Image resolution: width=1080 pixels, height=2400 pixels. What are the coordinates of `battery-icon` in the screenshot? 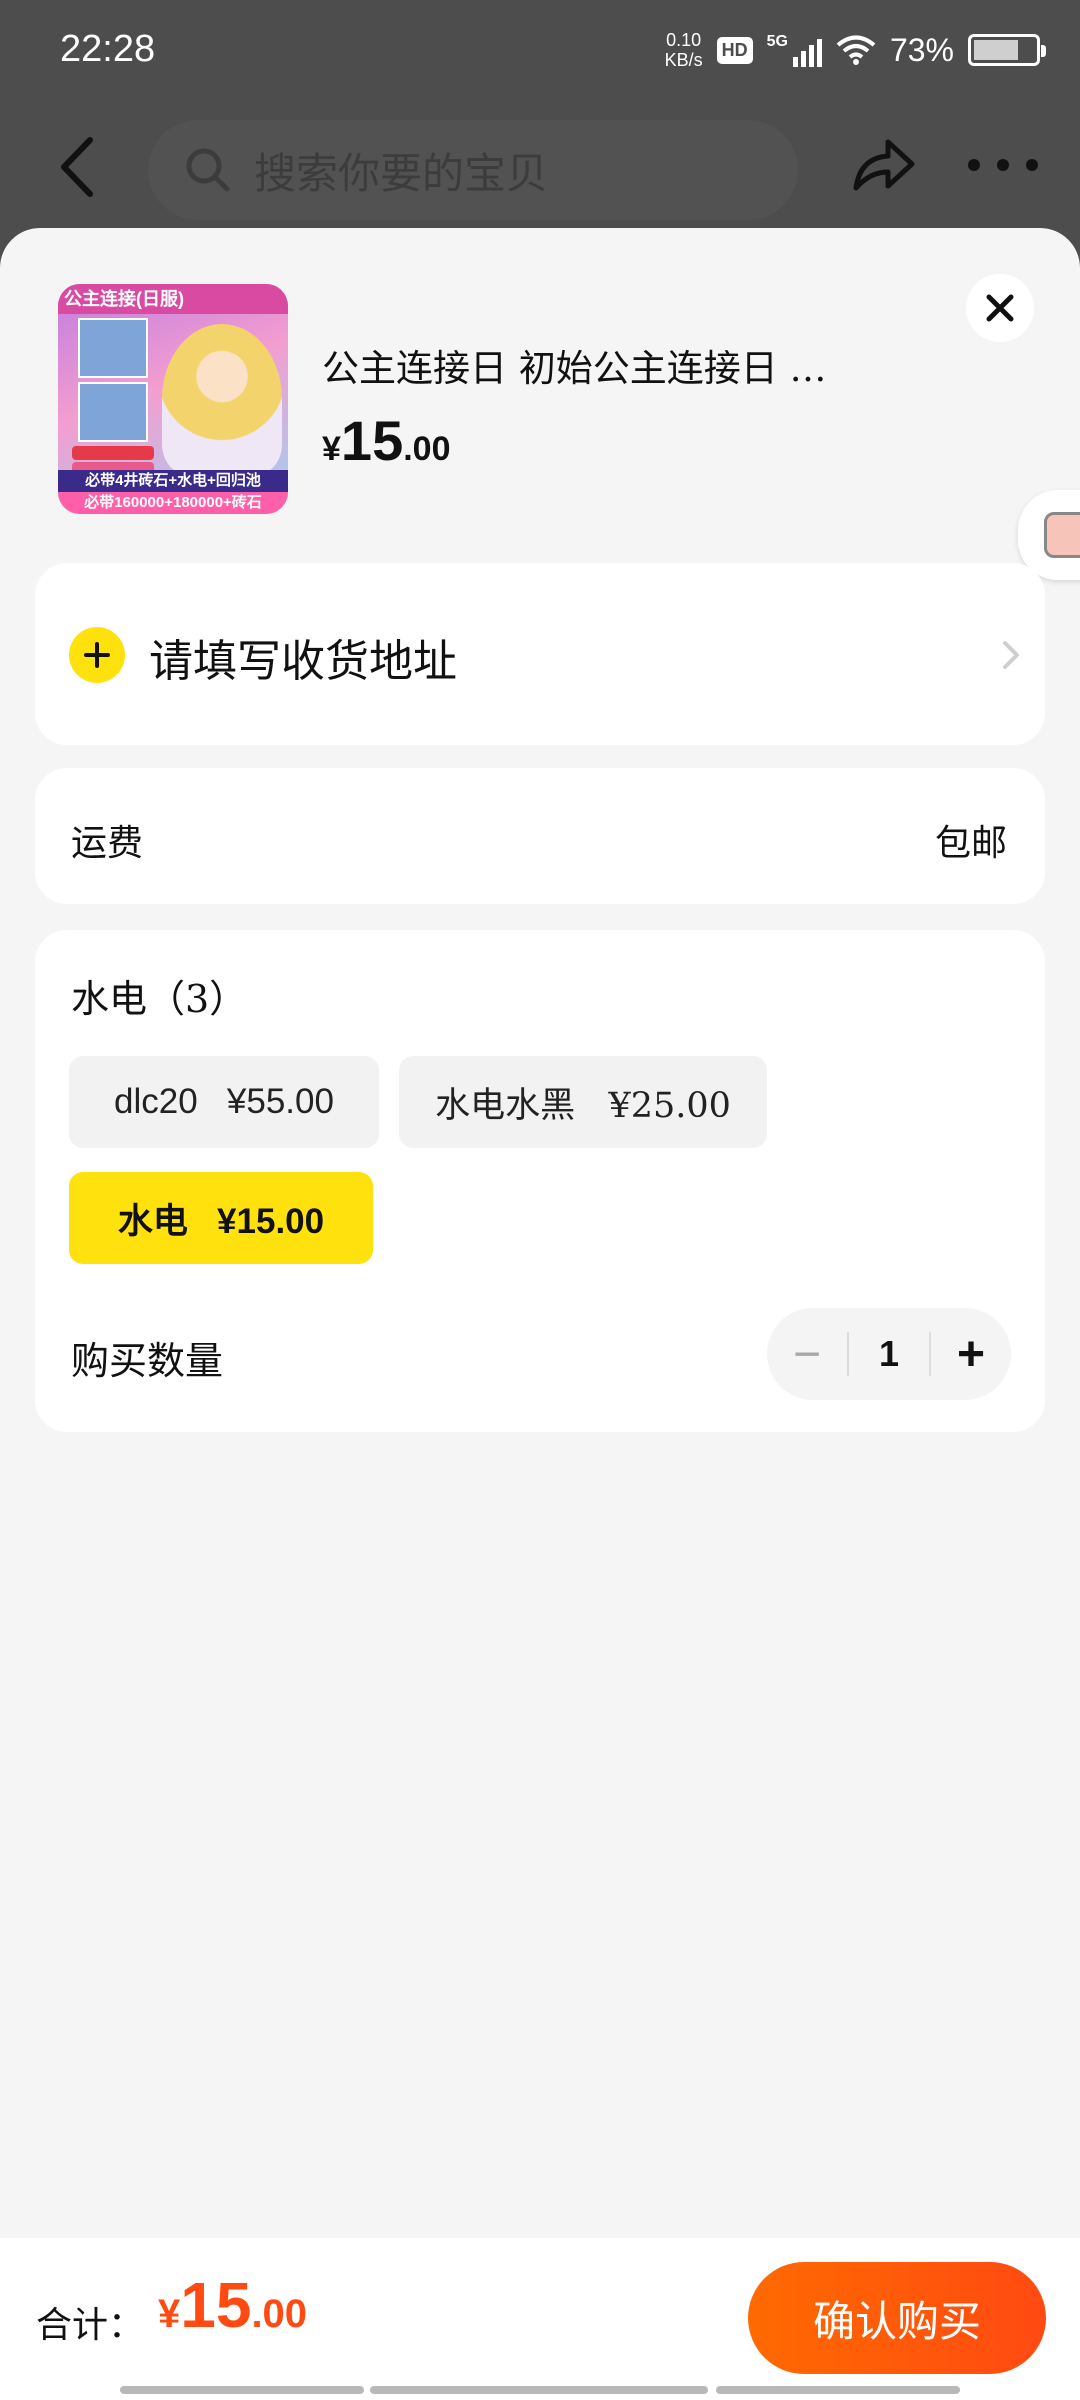 It's located at (1007, 50).